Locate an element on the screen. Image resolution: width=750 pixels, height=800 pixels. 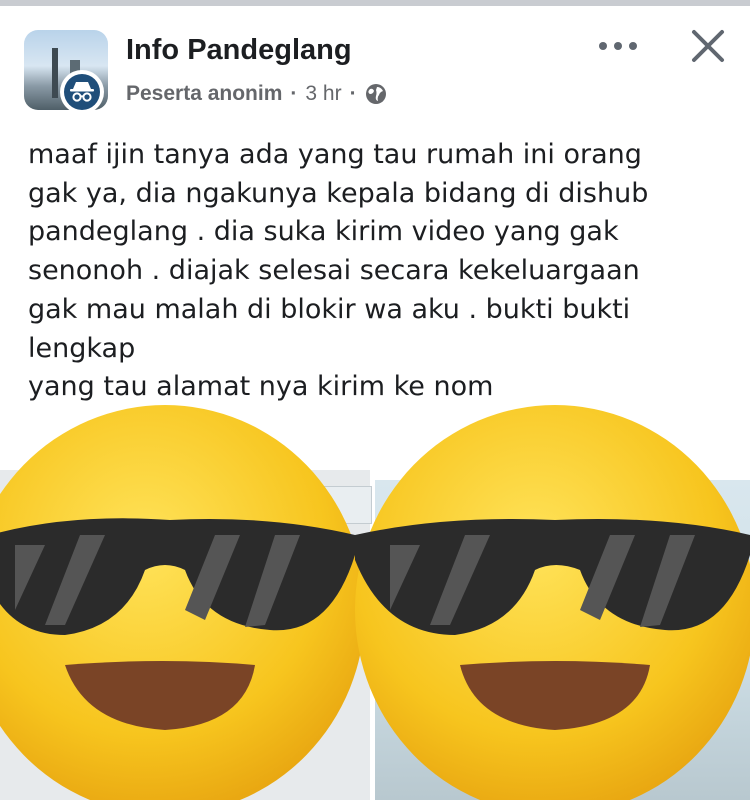
close-icon is located at coordinates (708, 46).